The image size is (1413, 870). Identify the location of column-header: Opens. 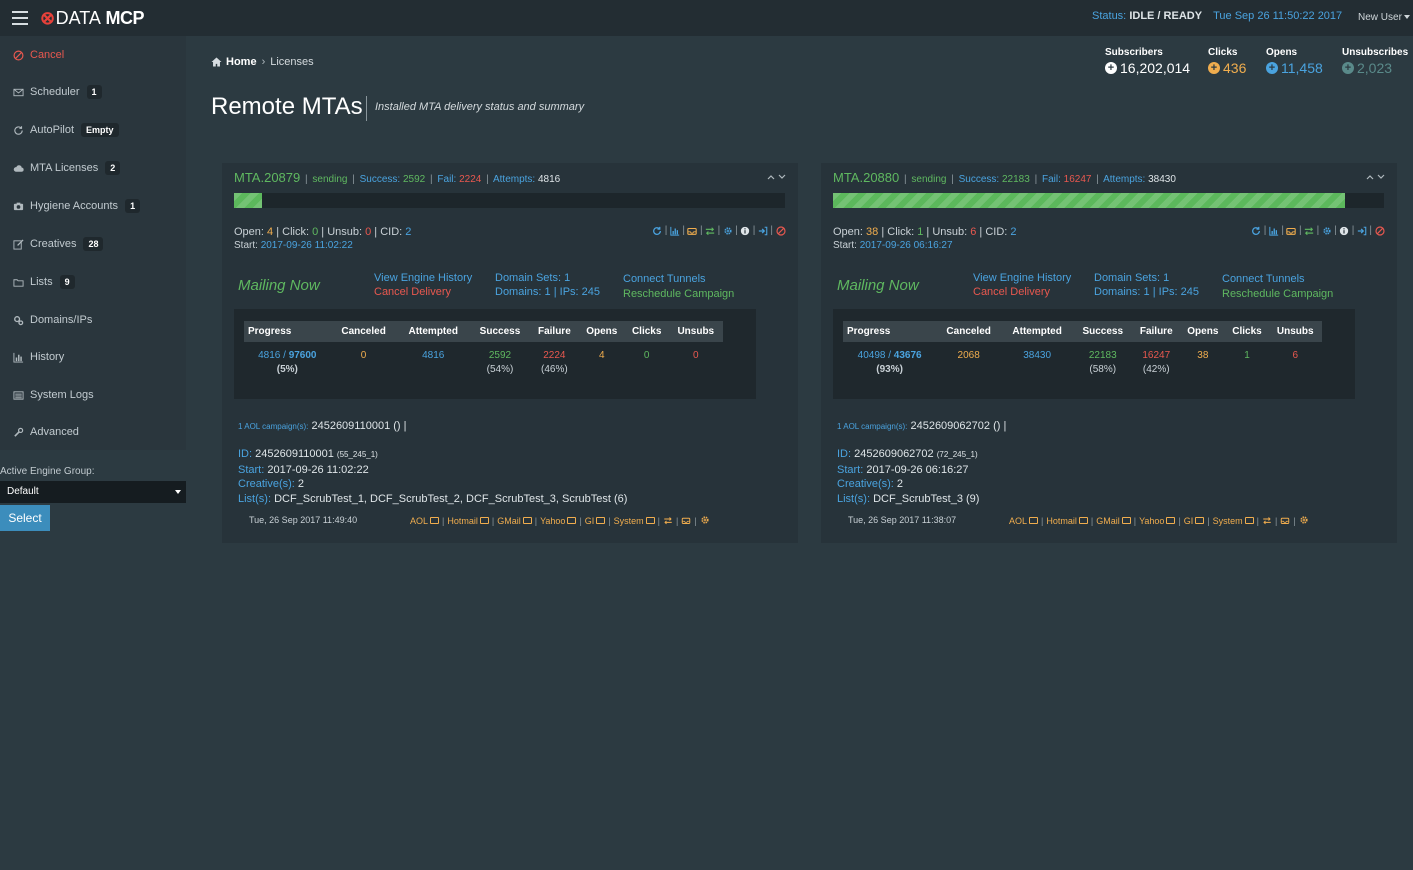
(1203, 331).